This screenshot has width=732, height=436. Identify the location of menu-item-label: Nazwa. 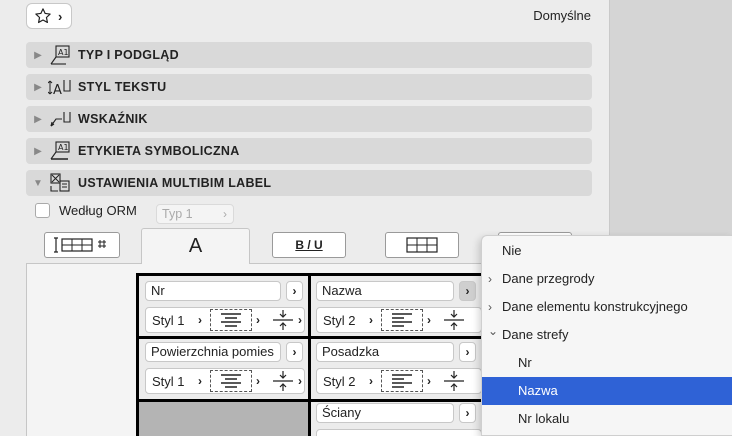
(538, 390).